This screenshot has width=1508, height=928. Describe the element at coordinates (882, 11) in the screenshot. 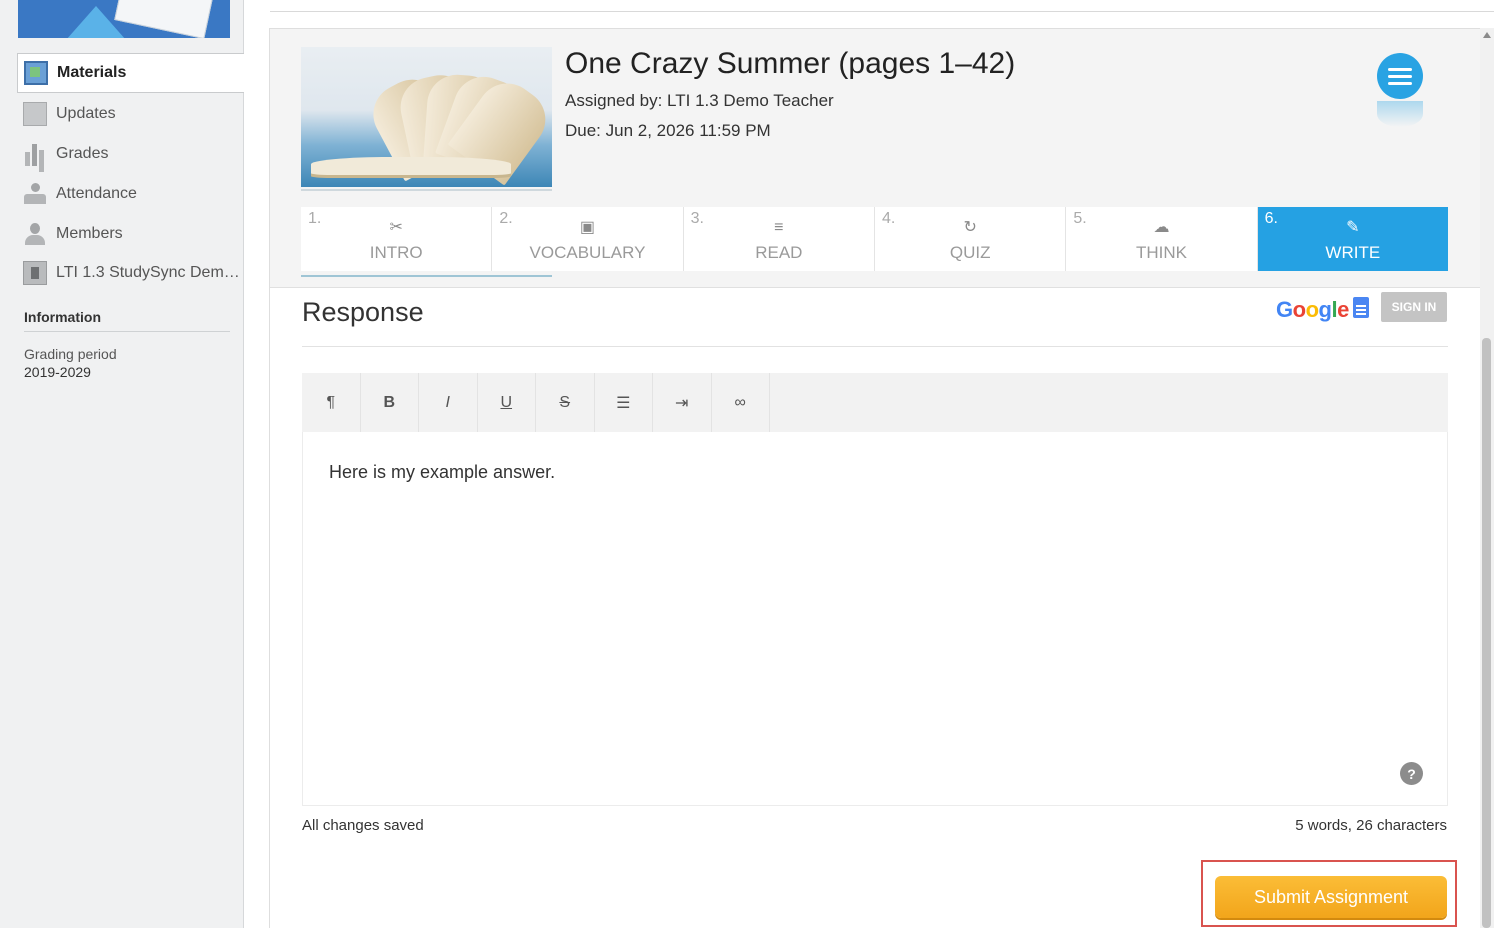

I see `top-divider` at that location.